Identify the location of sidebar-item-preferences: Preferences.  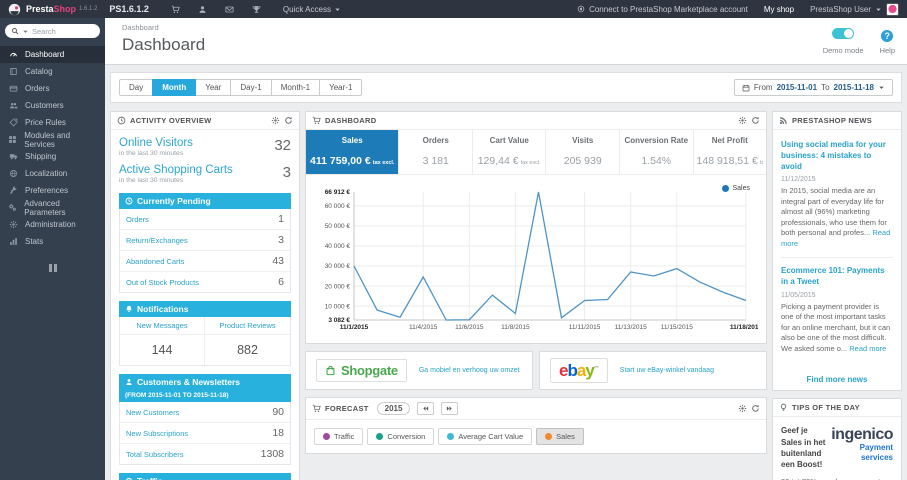
(52, 190).